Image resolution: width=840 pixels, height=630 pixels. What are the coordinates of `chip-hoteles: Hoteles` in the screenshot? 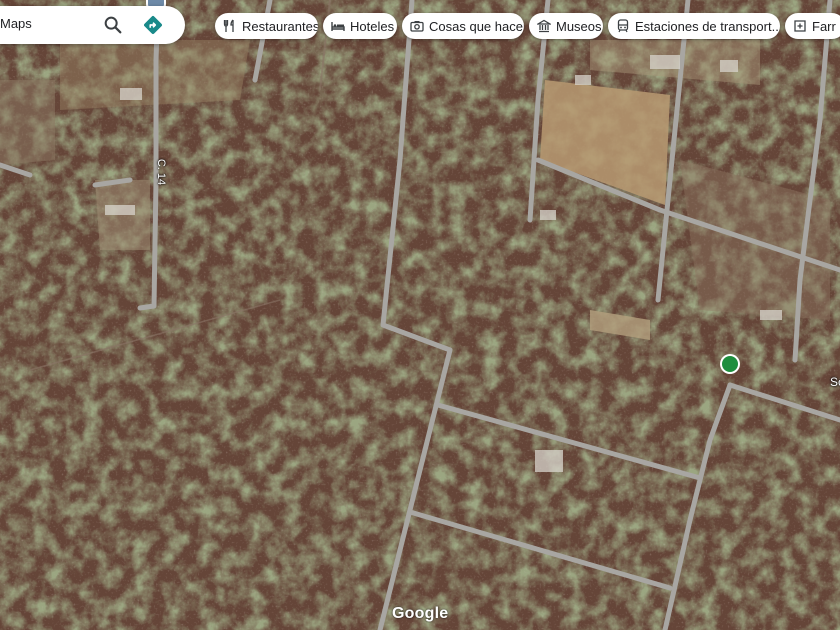 It's located at (360, 26).